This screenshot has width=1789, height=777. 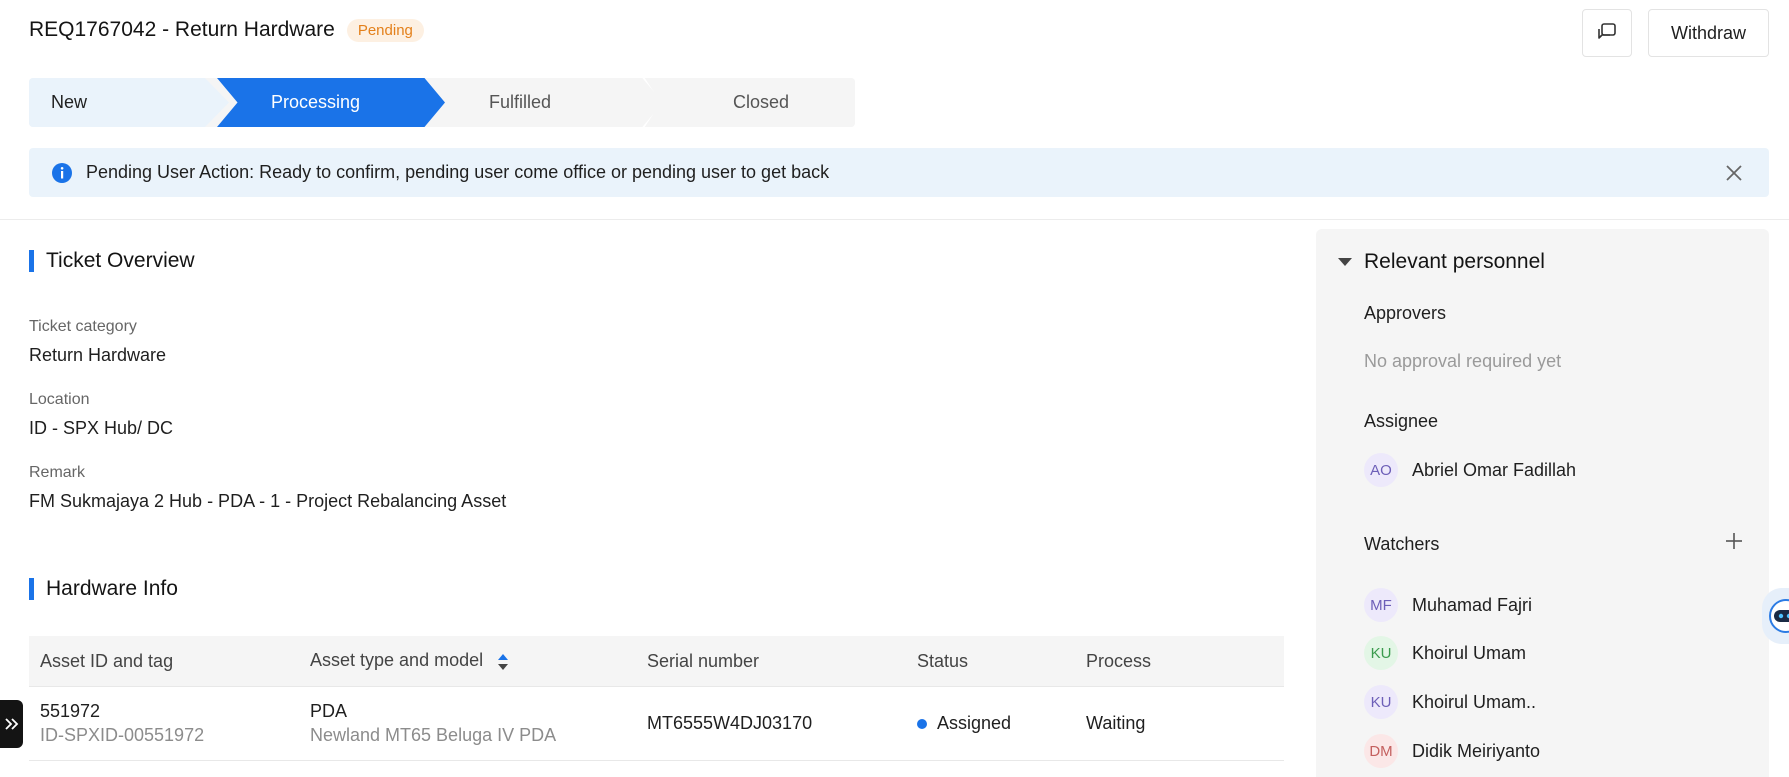 What do you see at coordinates (331, 102) in the screenshot?
I see `step-processing: Processing` at bounding box center [331, 102].